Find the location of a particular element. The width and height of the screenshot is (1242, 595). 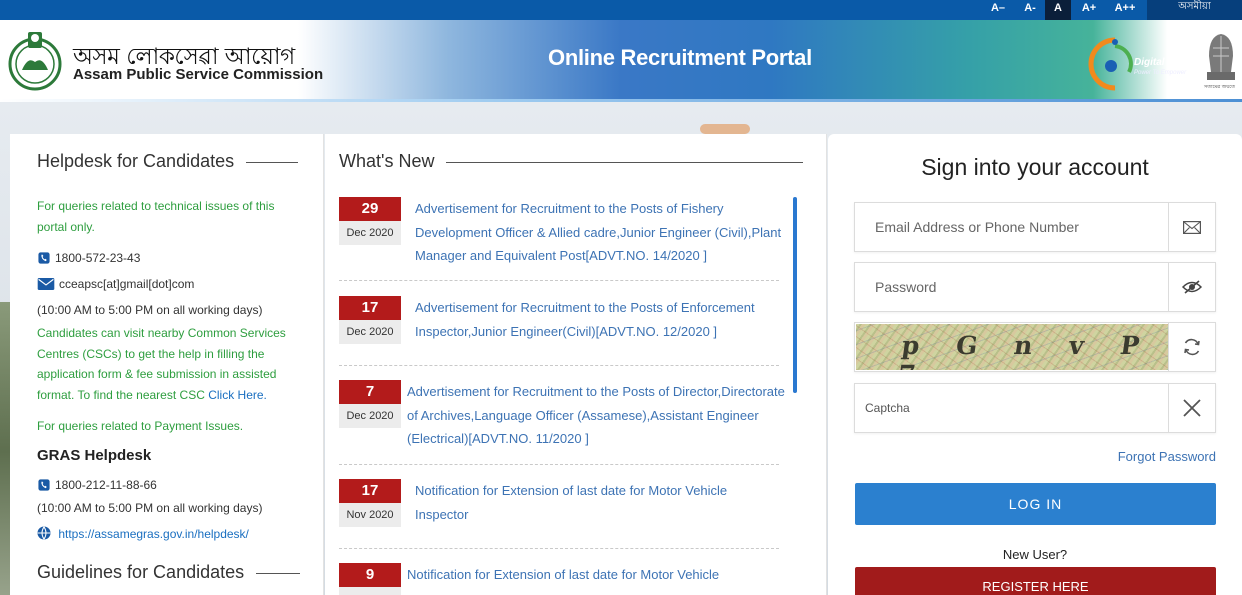

org-name-english: Assam Public Service Commission is located at coordinates (198, 74).